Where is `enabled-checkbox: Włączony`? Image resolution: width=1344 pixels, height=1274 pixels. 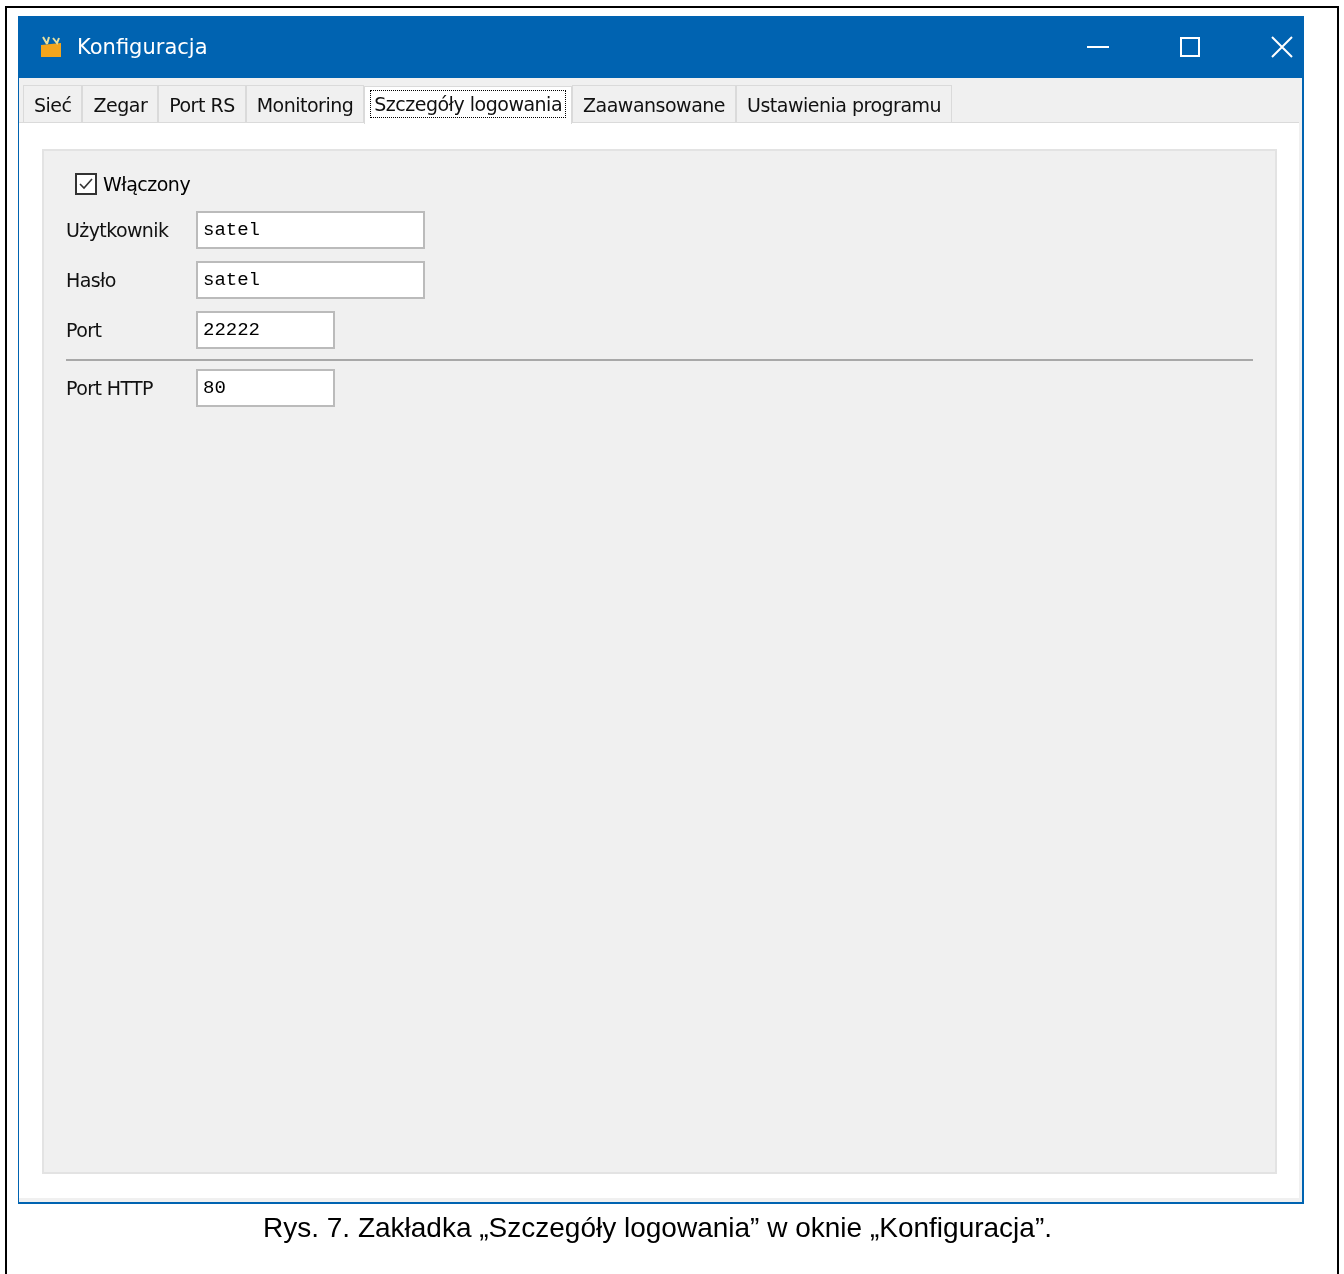
enabled-checkbox: Włączony is located at coordinates (133, 184).